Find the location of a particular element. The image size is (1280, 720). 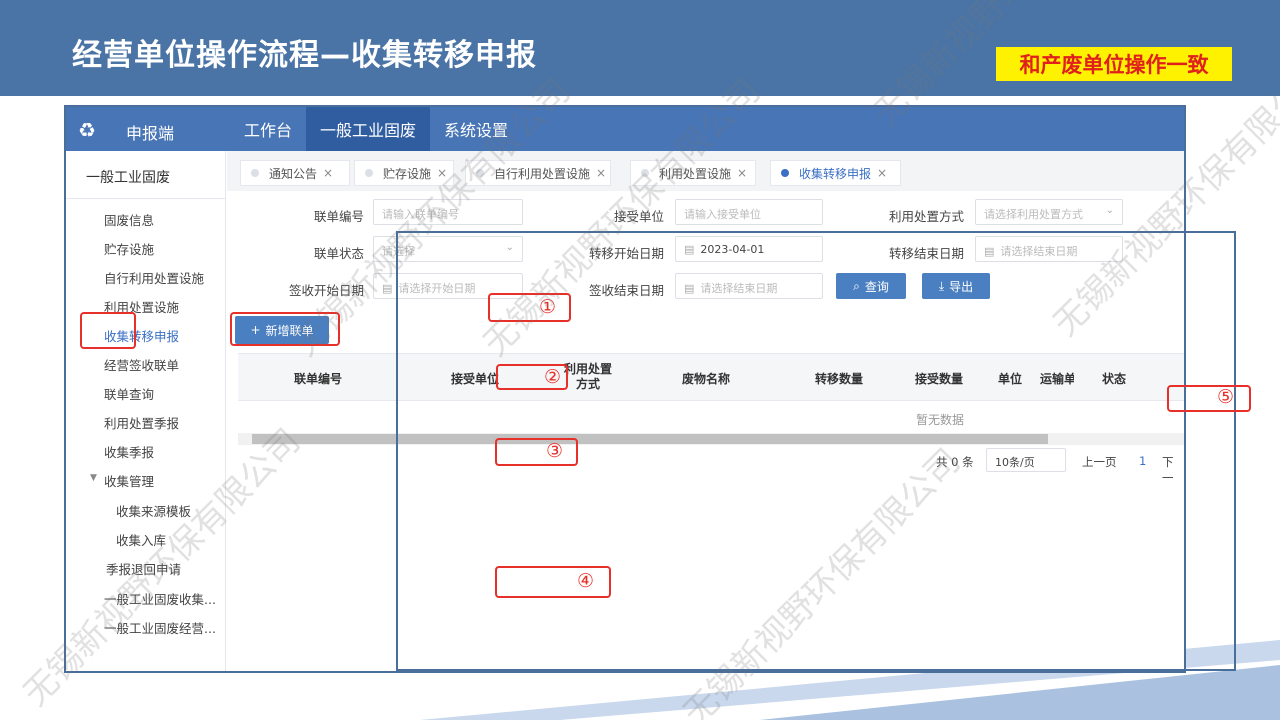

callout-4-number: ④ is located at coordinates (586, 581).